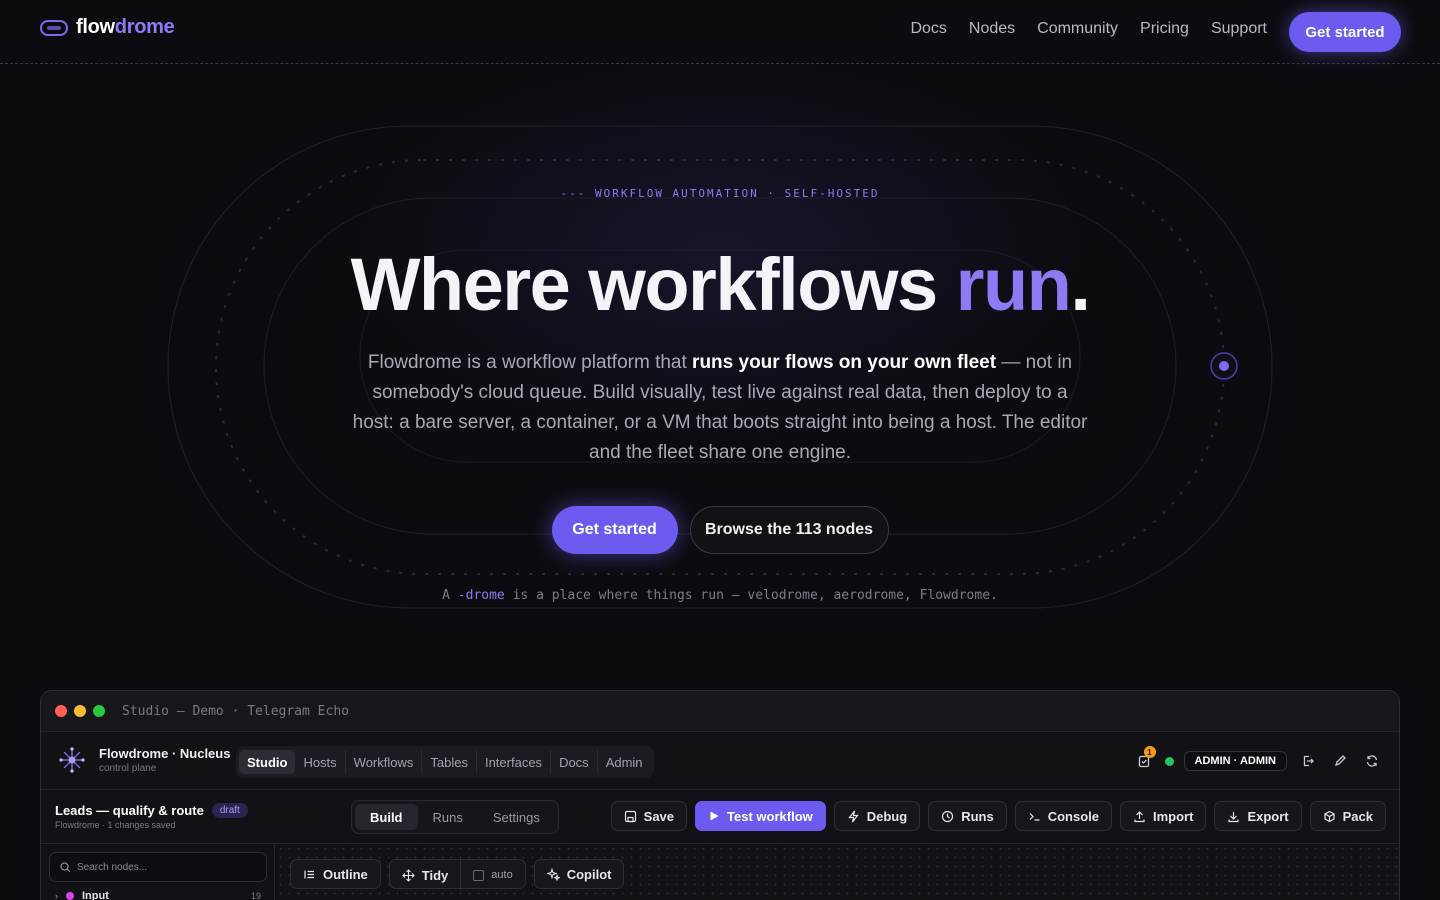 Image resolution: width=1440 pixels, height=900 pixels. Describe the element at coordinates (165, 753) in the screenshot. I see `brand-name: Flowdrome · Nucleus` at that location.